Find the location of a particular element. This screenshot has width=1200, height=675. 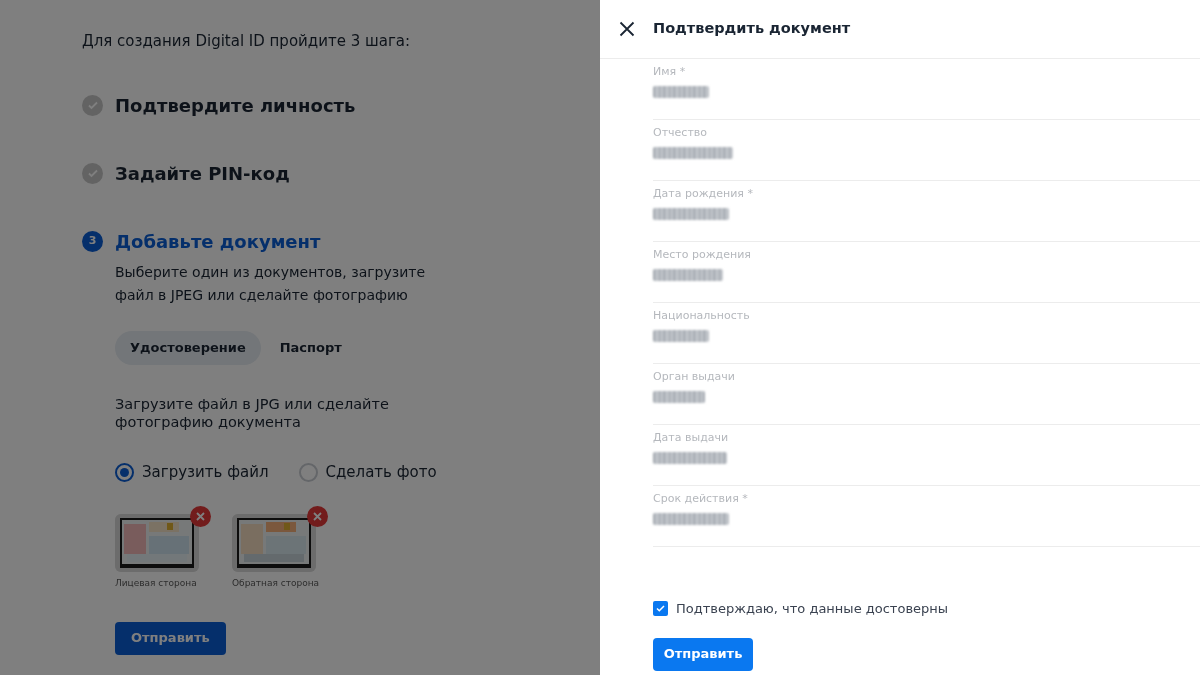

close-icon is located at coordinates (627, 29).